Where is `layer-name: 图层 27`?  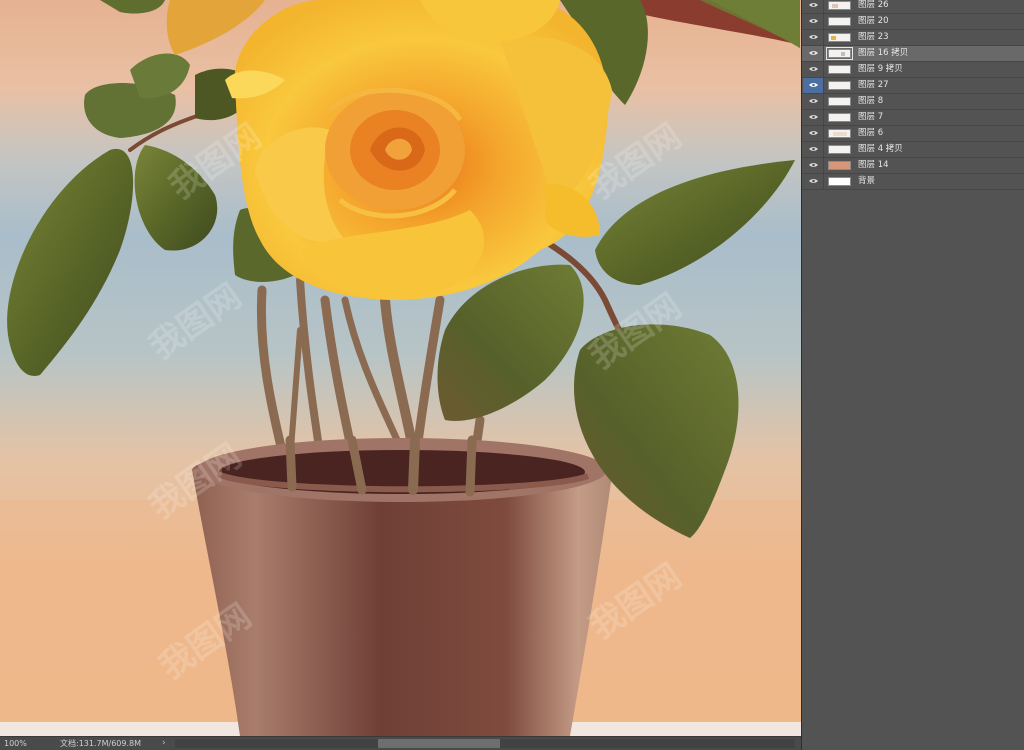 layer-name: 图层 27 is located at coordinates (873, 85).